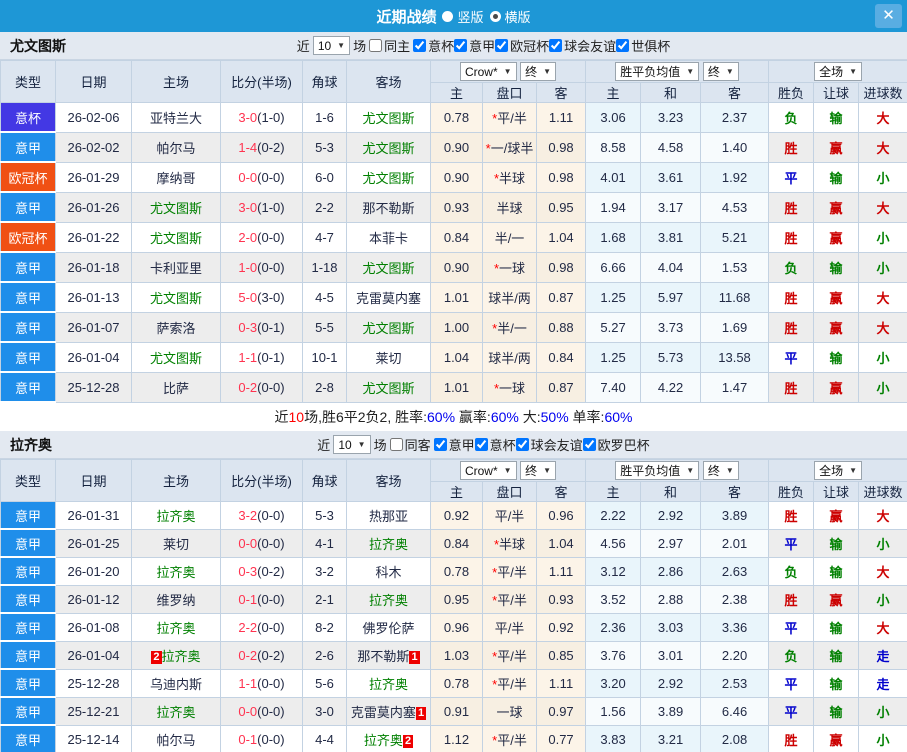  I want to click on competition-checkbox: 世俱杯, so click(643, 45).